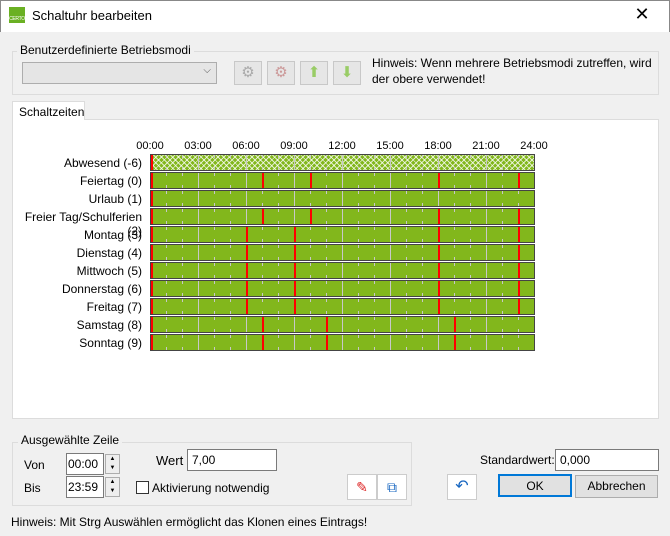  What do you see at coordinates (607, 460) in the screenshot?
I see `standard-input: 0,000` at bounding box center [607, 460].